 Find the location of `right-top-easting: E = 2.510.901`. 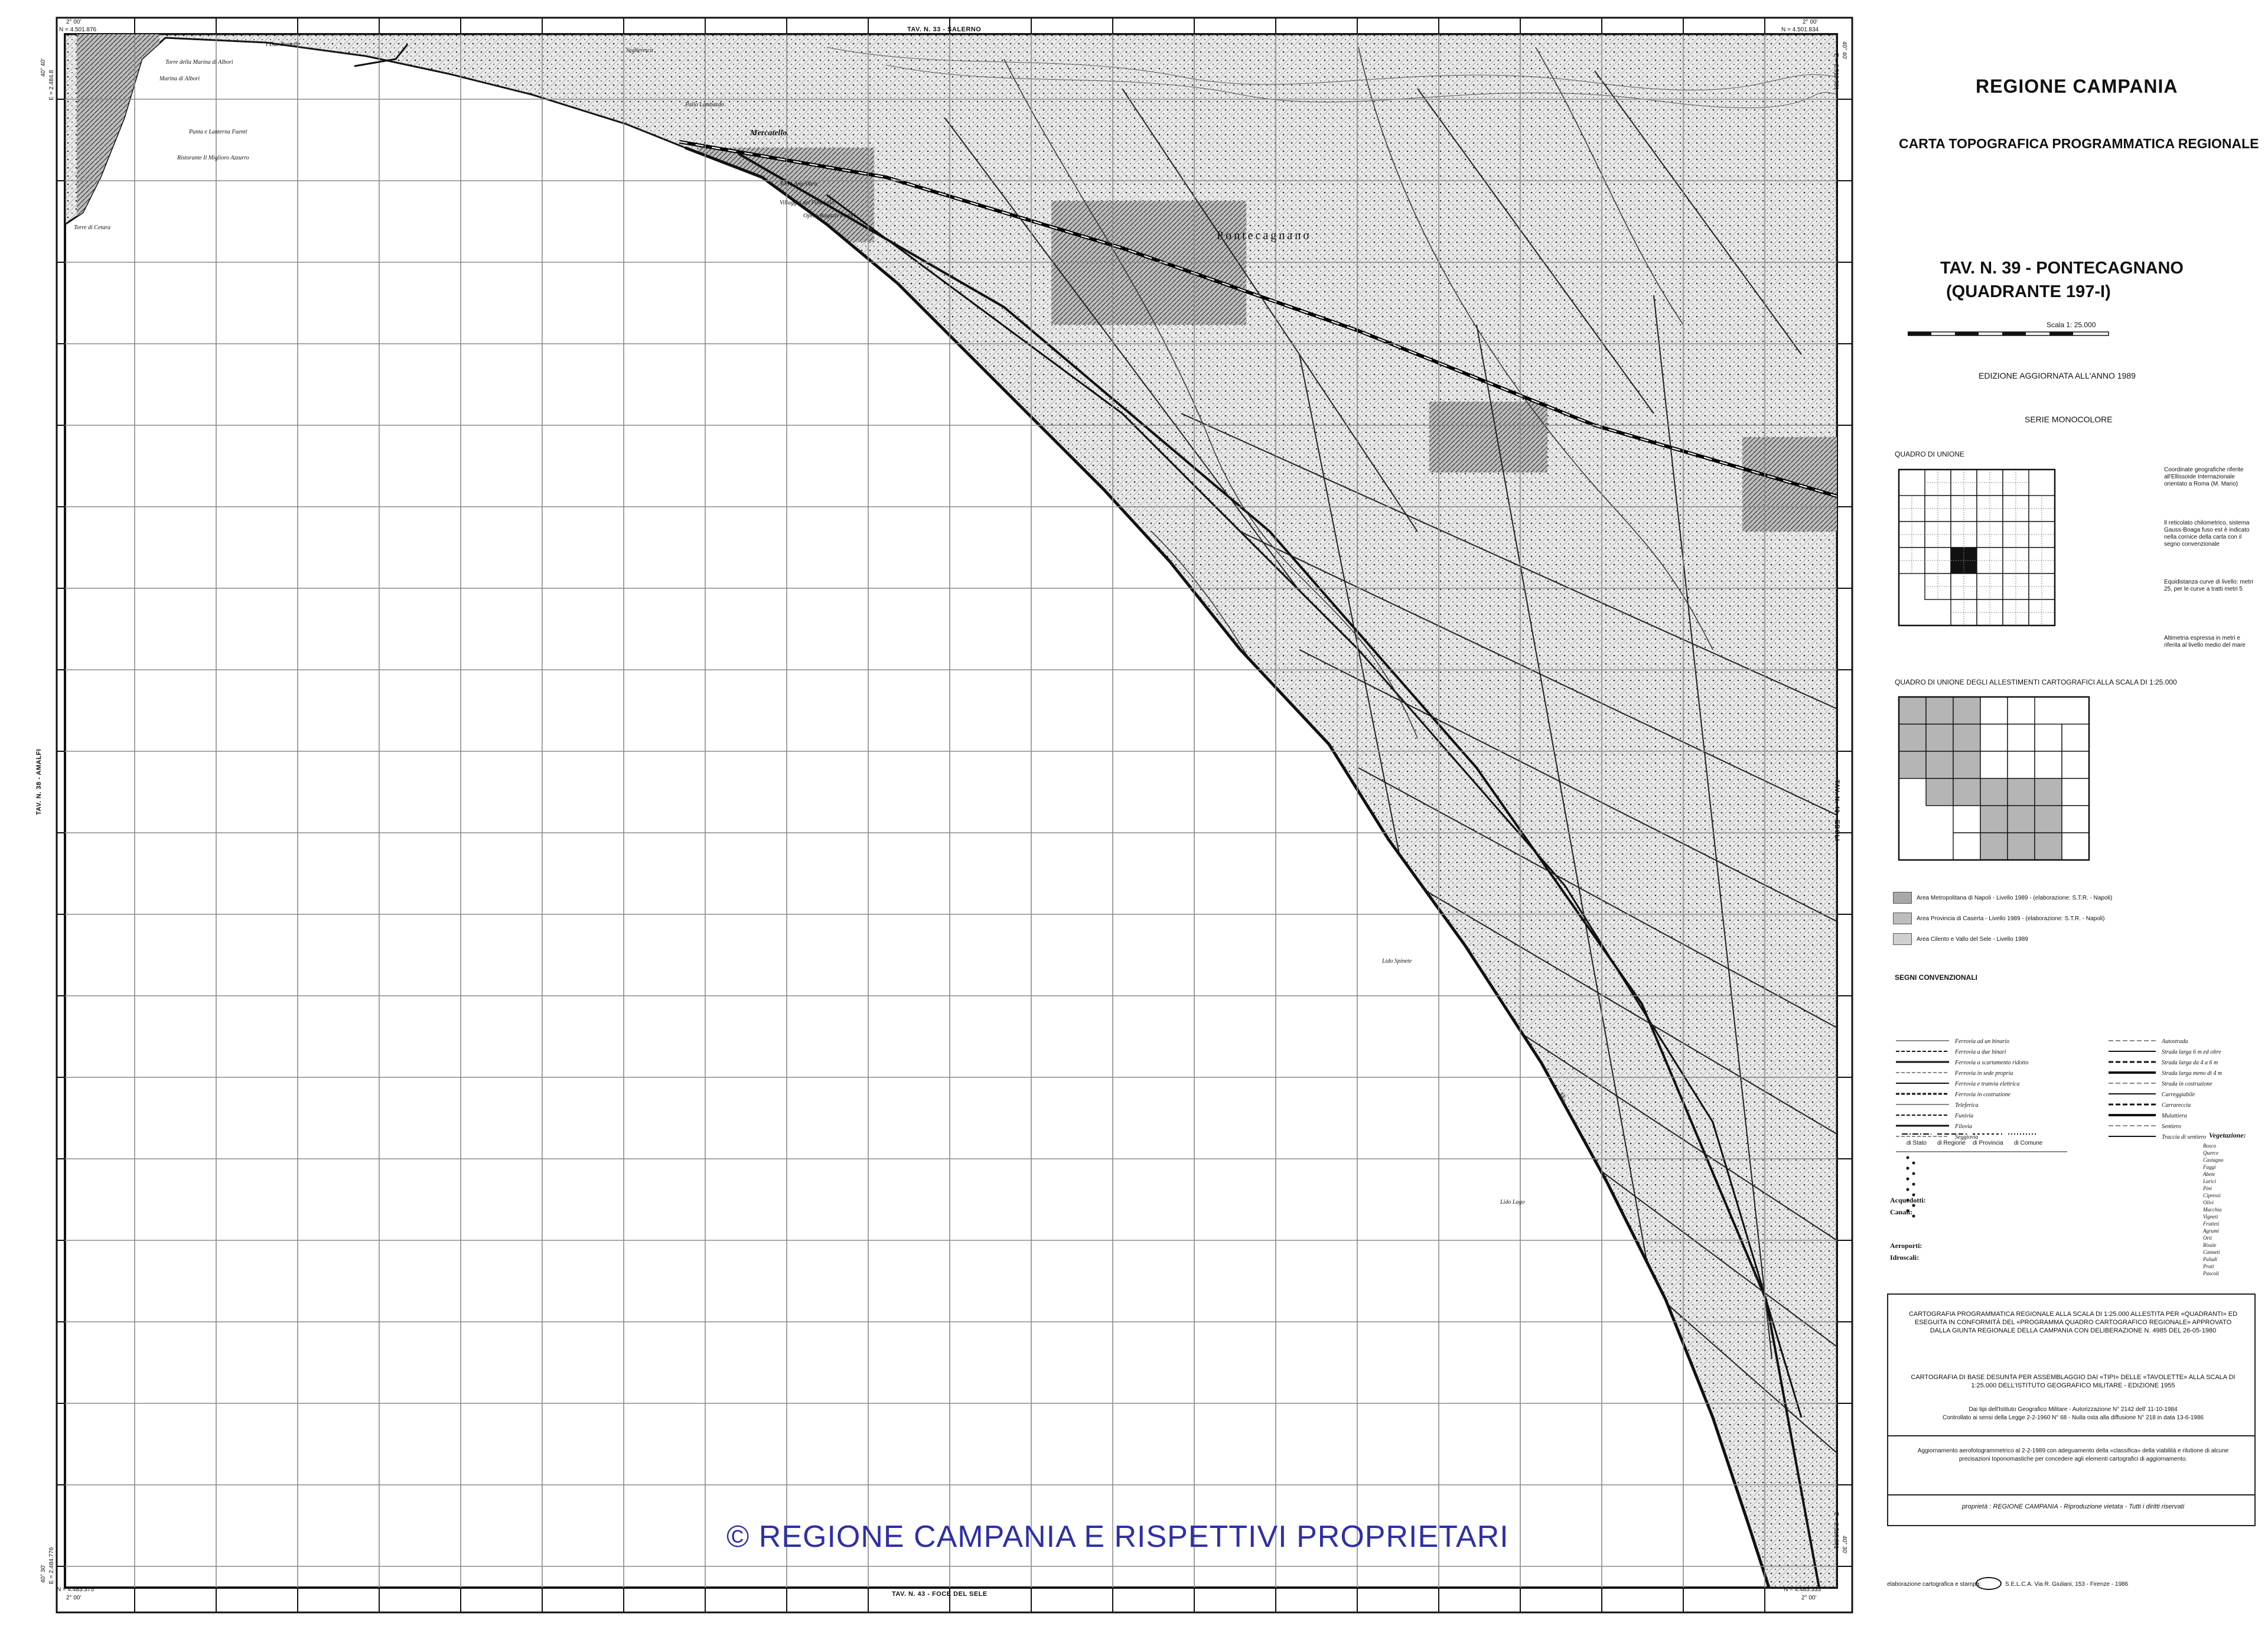

right-top-easting: E = 2.510.901 is located at coordinates (1836, 71).